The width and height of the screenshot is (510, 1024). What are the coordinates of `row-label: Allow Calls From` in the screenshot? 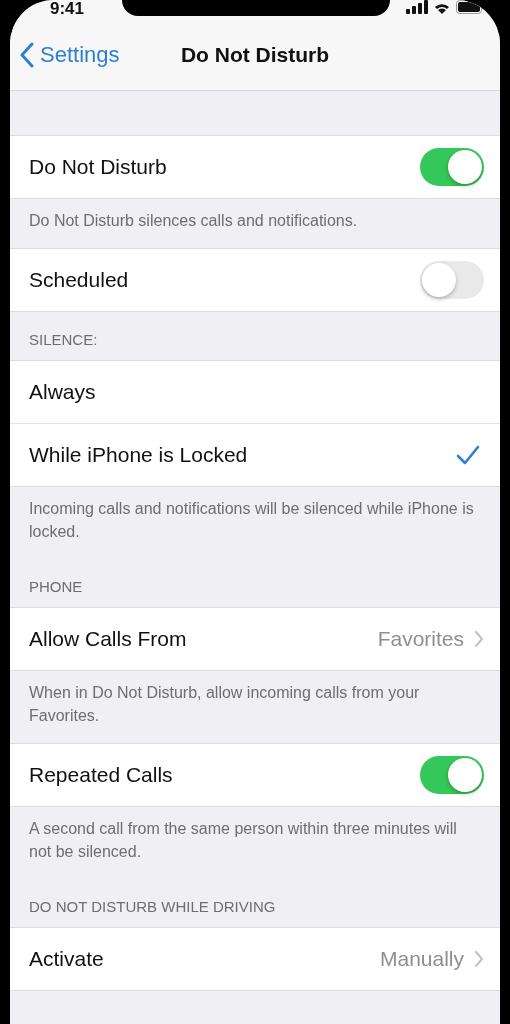 It's located at (108, 639).